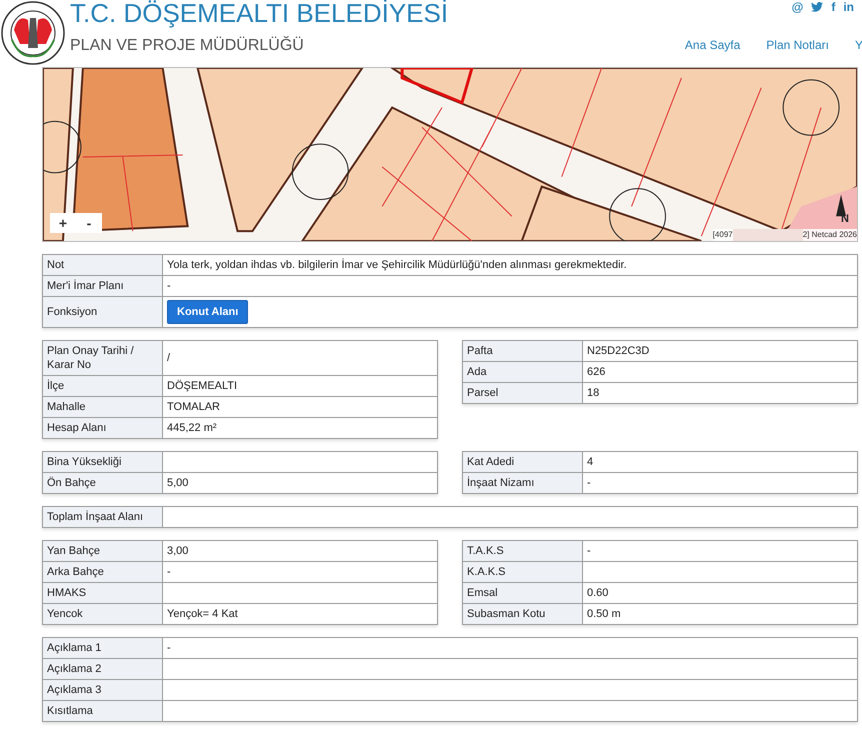  What do you see at coordinates (102, 614) in the screenshot?
I see `field-label: Yencok` at bounding box center [102, 614].